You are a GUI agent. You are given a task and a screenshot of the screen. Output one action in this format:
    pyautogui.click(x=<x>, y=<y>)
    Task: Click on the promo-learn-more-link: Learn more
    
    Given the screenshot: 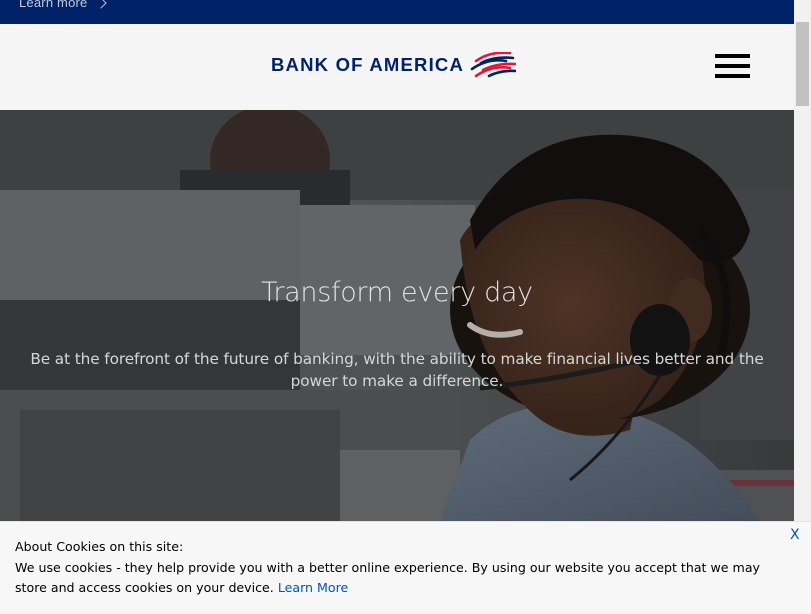 What is the action you would take?
    pyautogui.click(x=63, y=5)
    